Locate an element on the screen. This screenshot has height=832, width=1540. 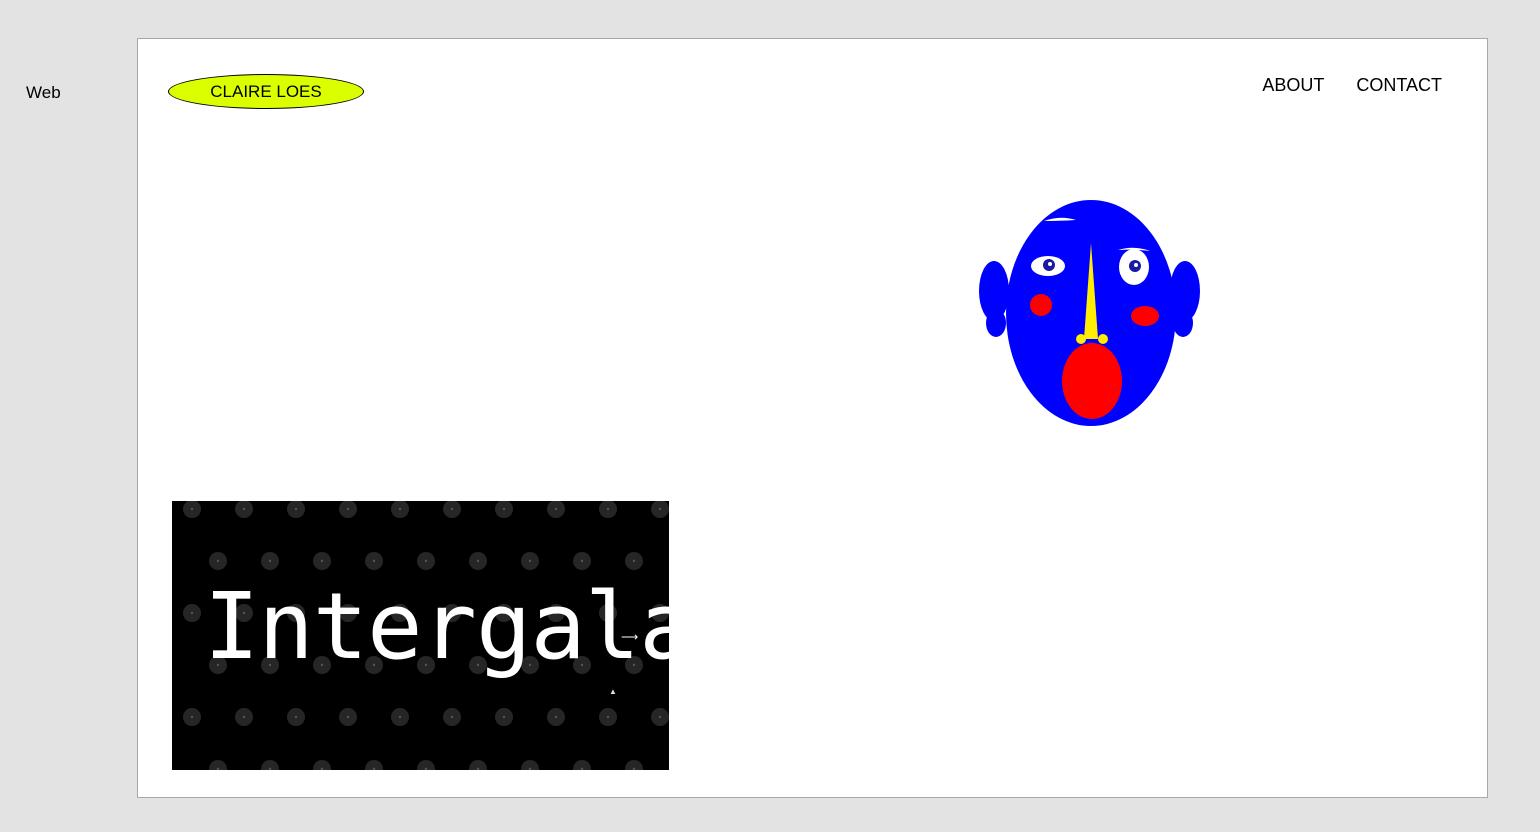
logo-button: CLAIRE LOES is located at coordinates (266, 91).